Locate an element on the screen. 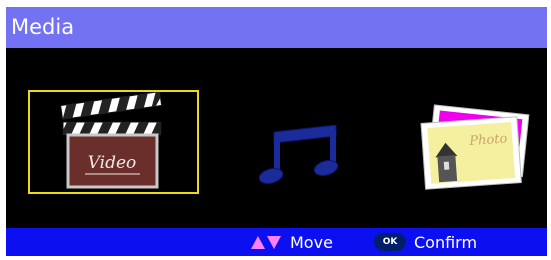 The width and height of the screenshot is (551, 260). photo-label: Photo is located at coordinates (488, 140).